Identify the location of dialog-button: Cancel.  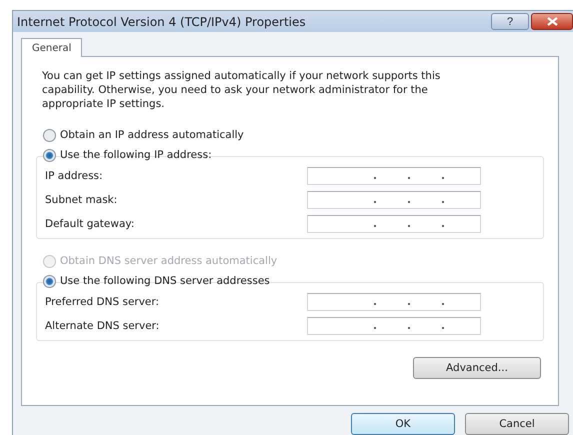
(517, 424).